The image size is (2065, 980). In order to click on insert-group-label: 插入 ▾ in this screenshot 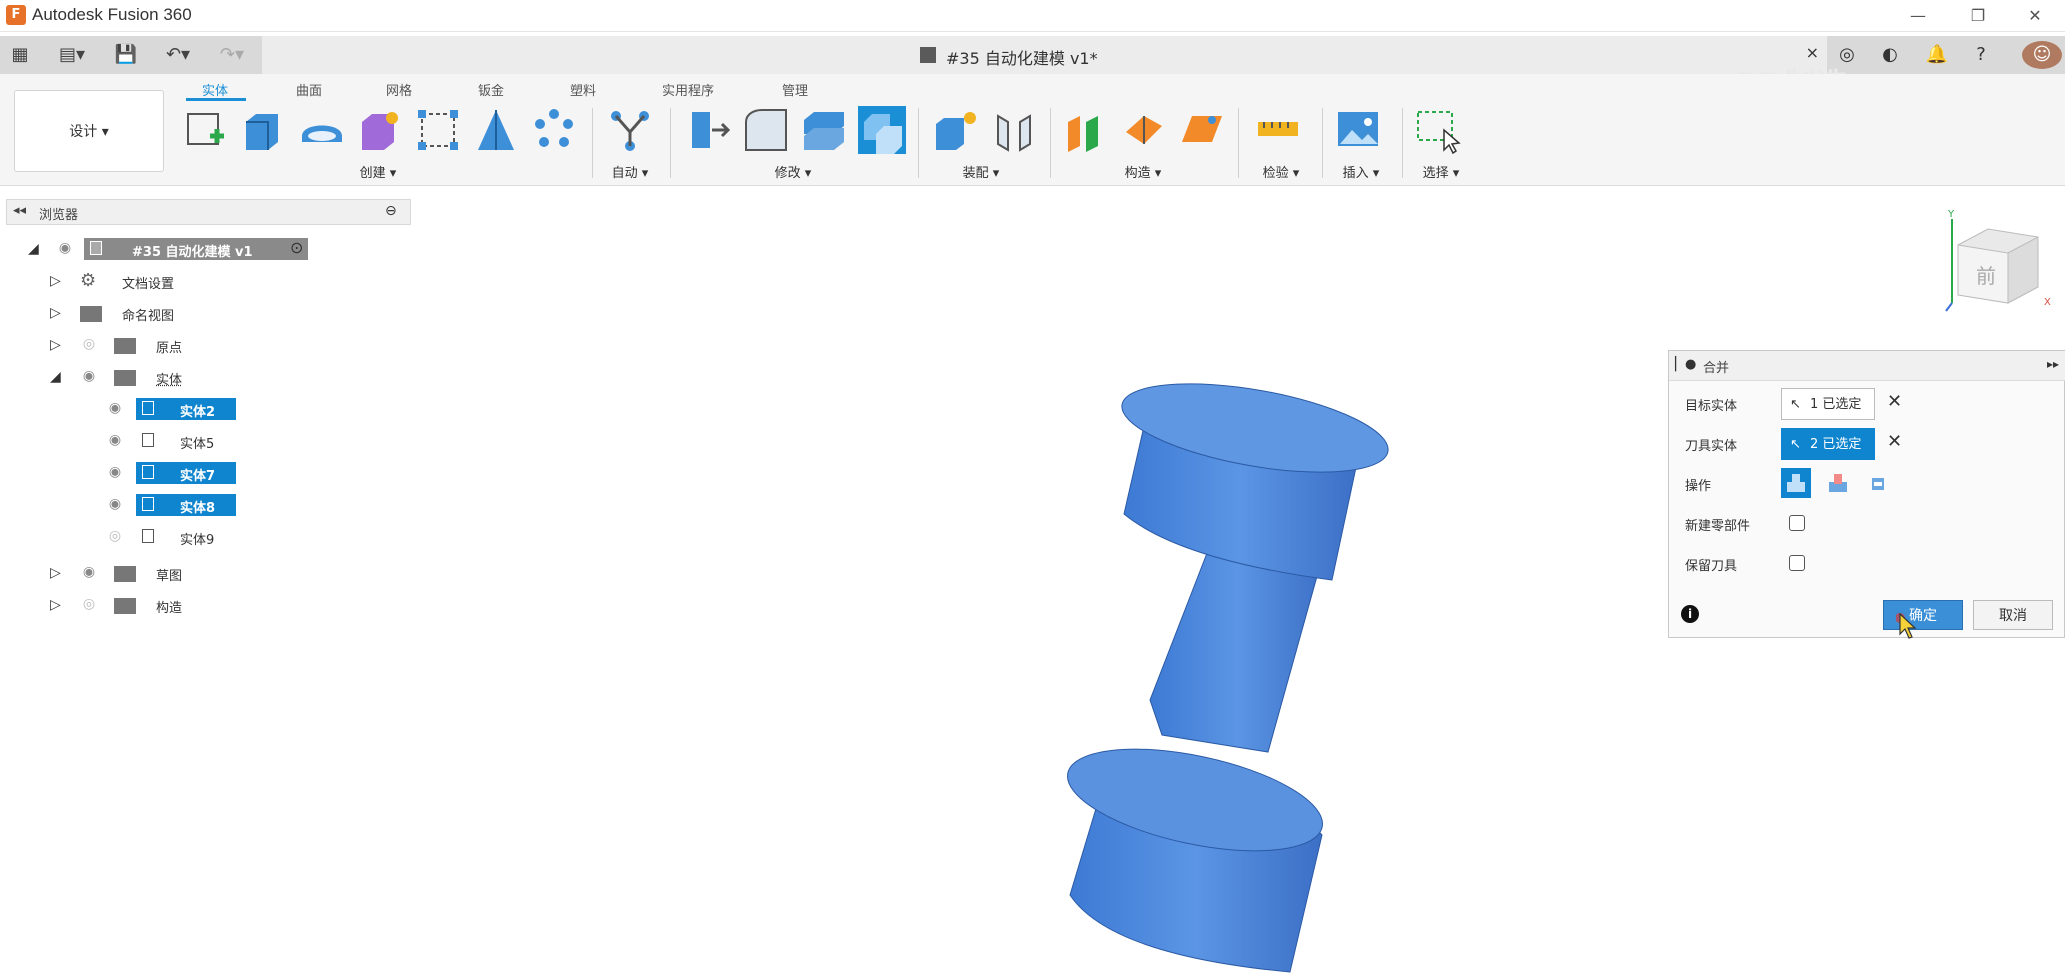, I will do `click(1361, 171)`.